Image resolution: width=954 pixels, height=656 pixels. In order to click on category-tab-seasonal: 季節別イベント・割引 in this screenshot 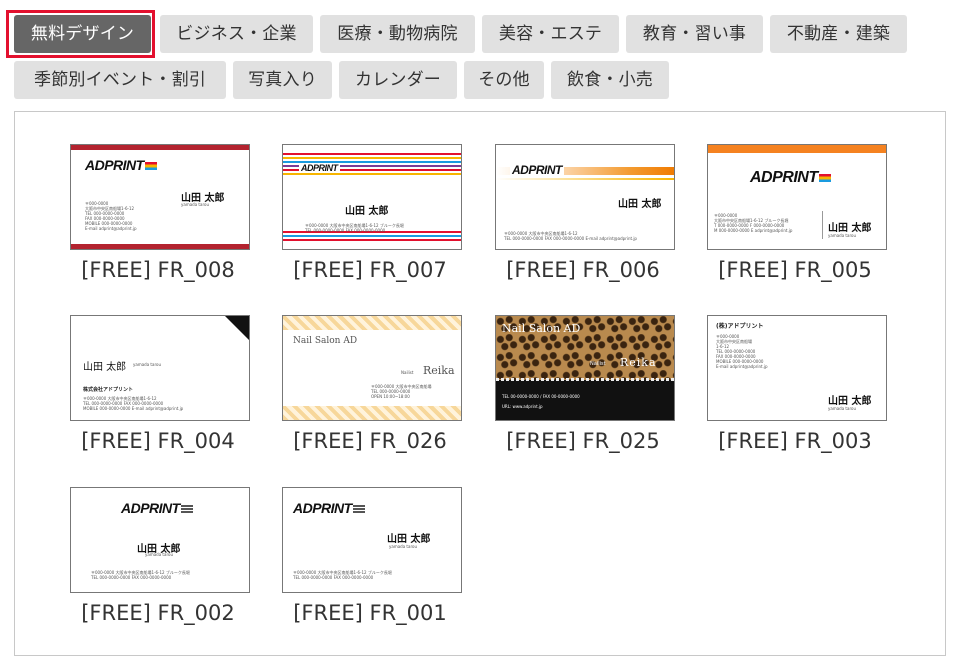, I will do `click(120, 80)`.